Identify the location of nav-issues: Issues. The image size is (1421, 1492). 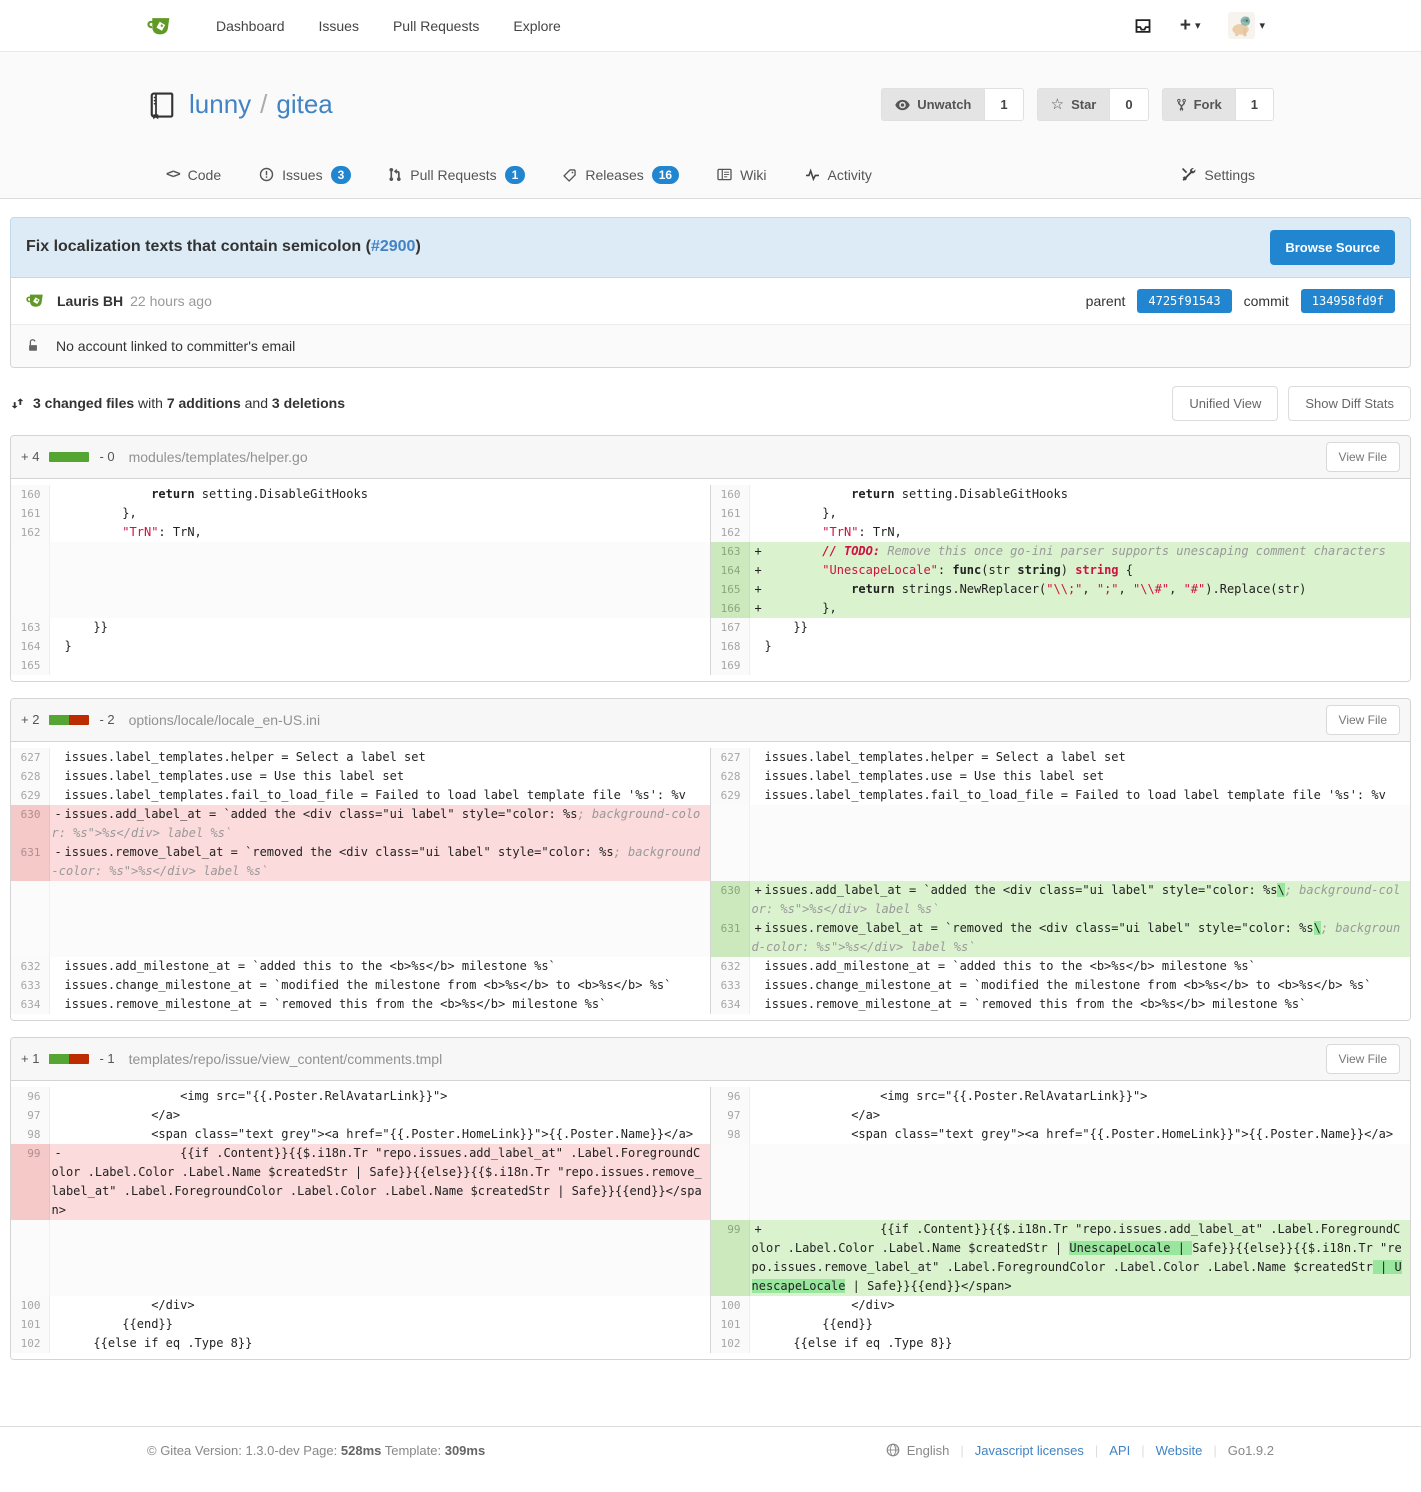
(339, 26).